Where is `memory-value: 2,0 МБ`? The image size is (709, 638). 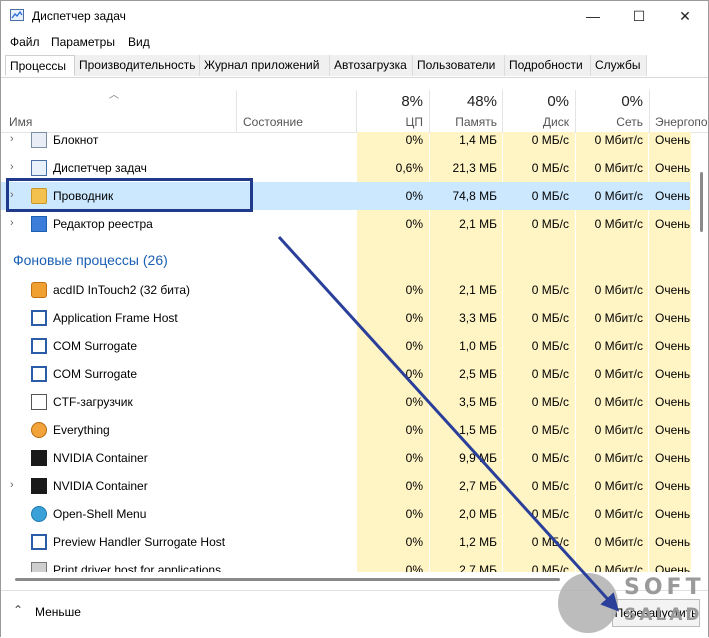
memory-value: 2,0 МБ is located at coordinates (478, 514).